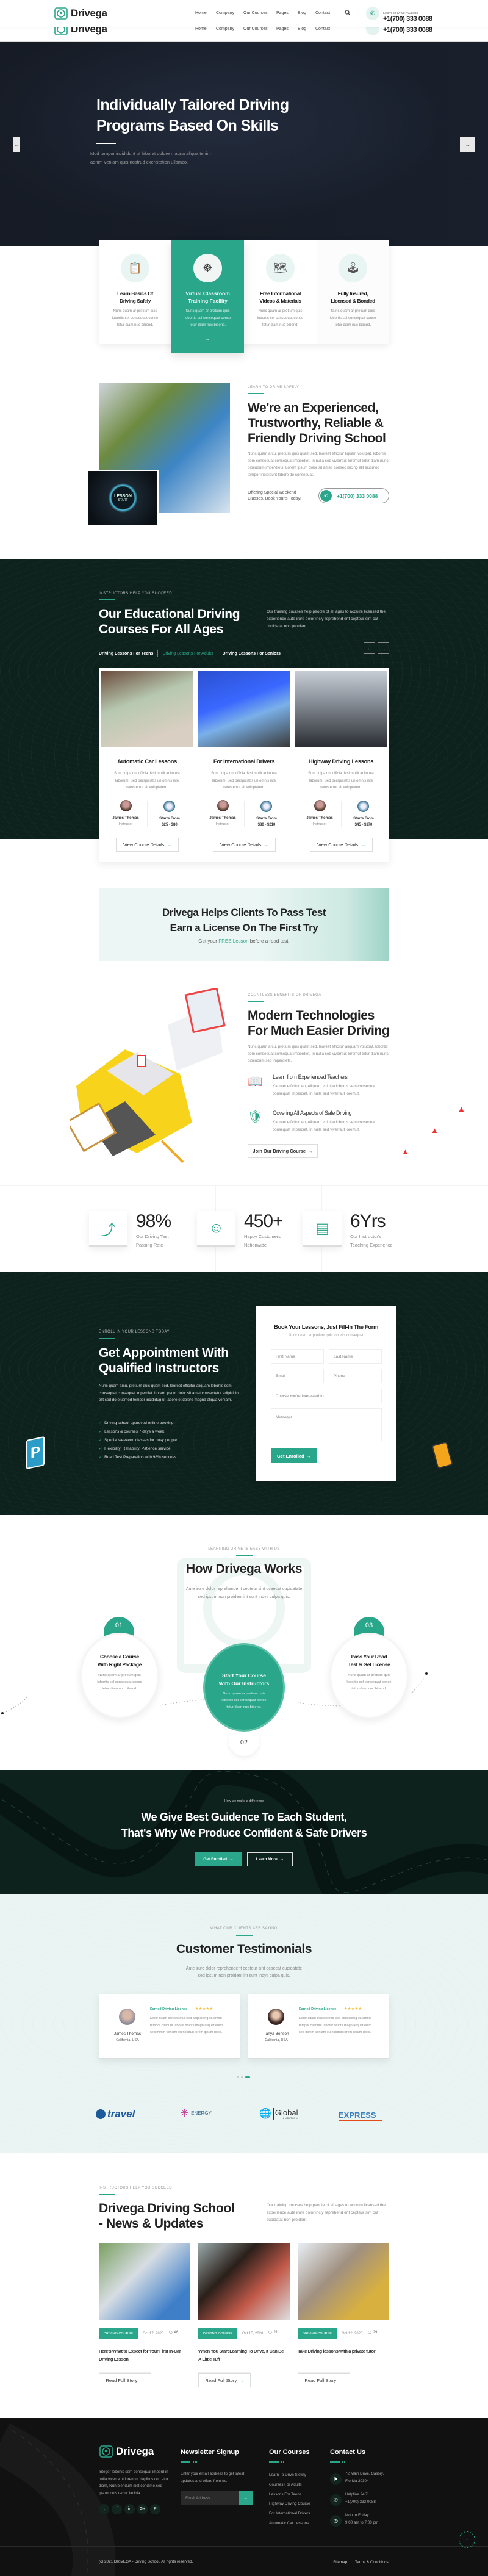  Describe the element at coordinates (369, 648) in the screenshot. I see `courses-prev-arrow-icon: ←` at that location.